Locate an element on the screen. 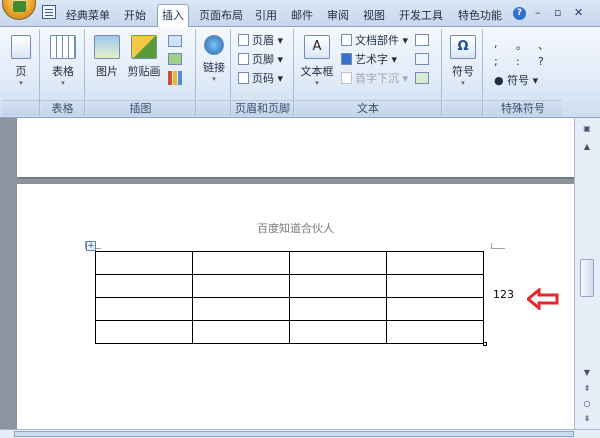 This screenshot has height=438, width=600. tab-special-features: 特色功能 is located at coordinates (480, 16).